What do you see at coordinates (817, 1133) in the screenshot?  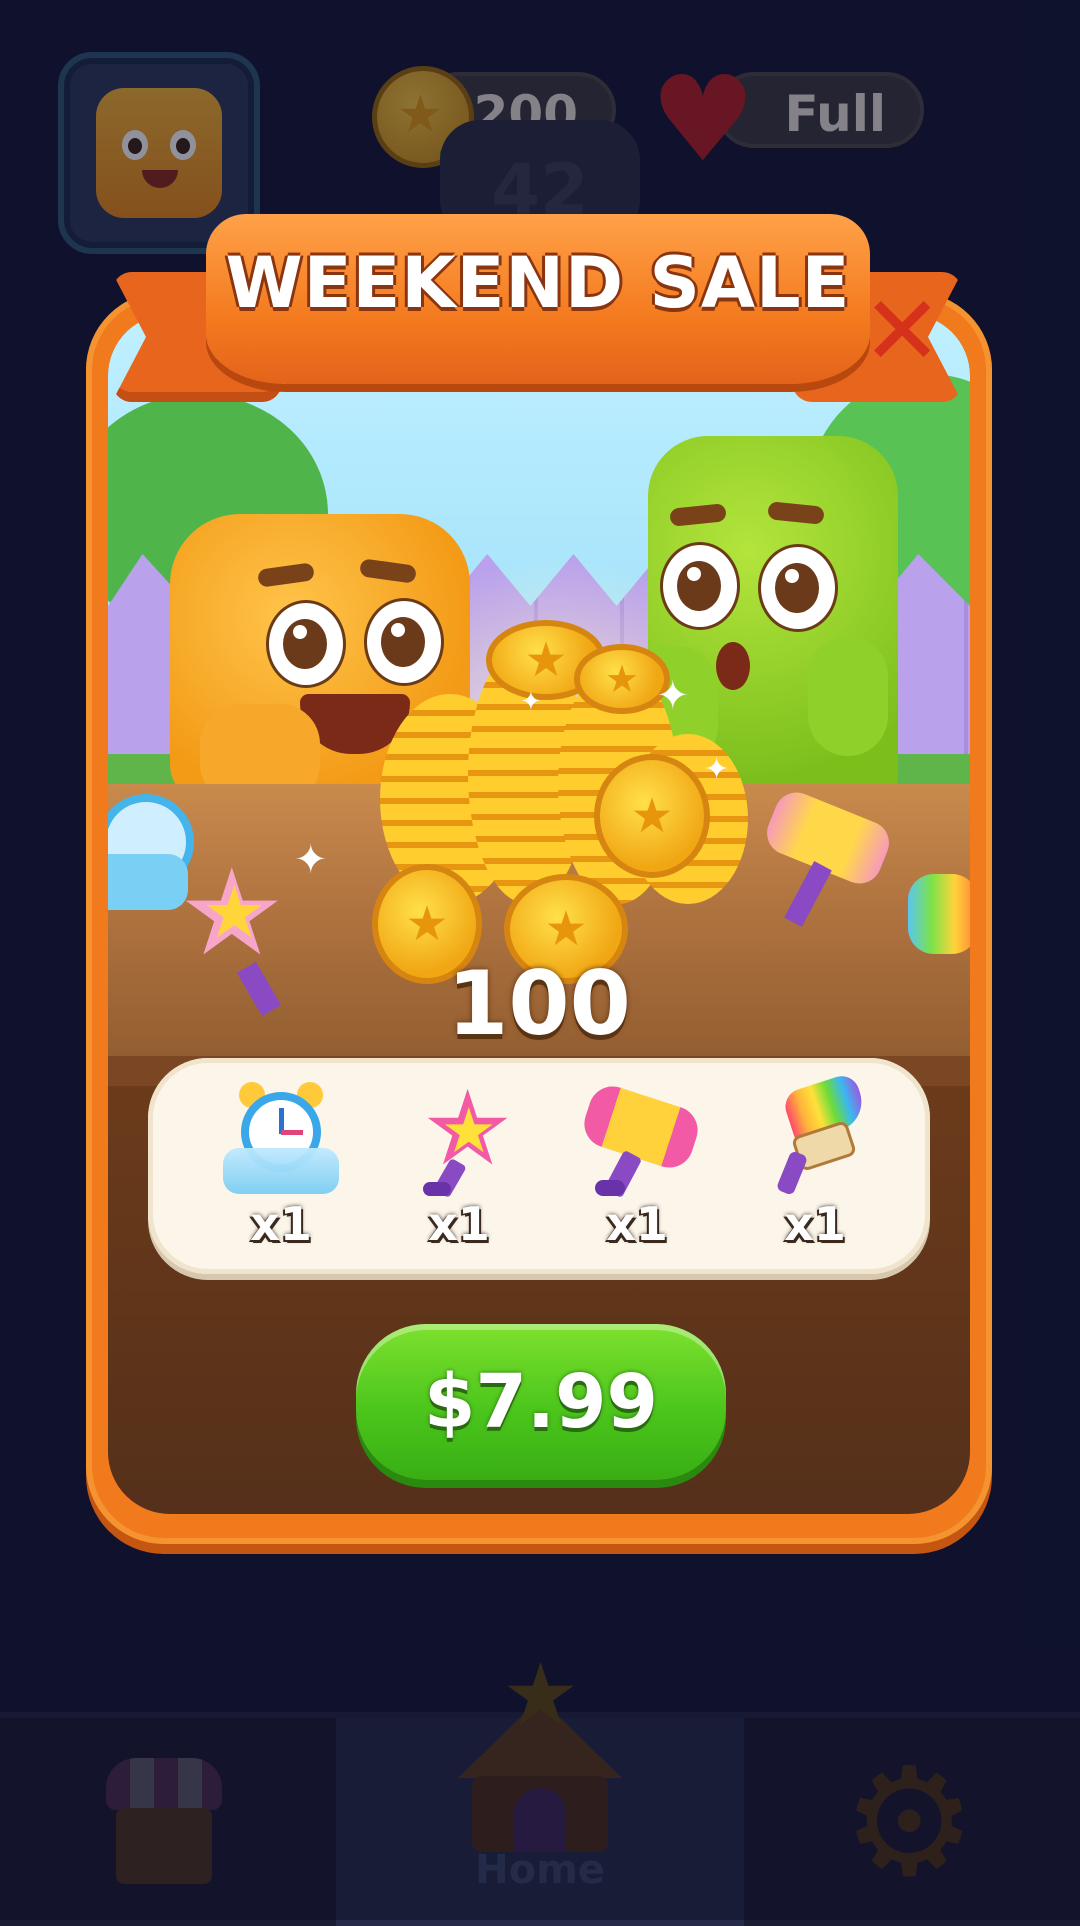 I see `paint-brush-icon` at bounding box center [817, 1133].